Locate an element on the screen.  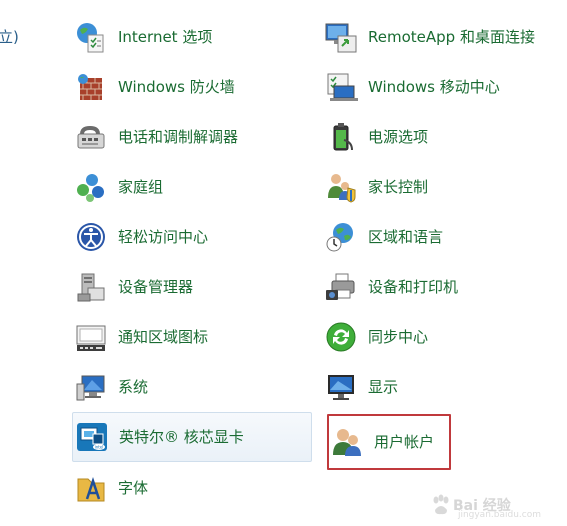
item-user-accounts: 用户帐户 is located at coordinates (389, 442).